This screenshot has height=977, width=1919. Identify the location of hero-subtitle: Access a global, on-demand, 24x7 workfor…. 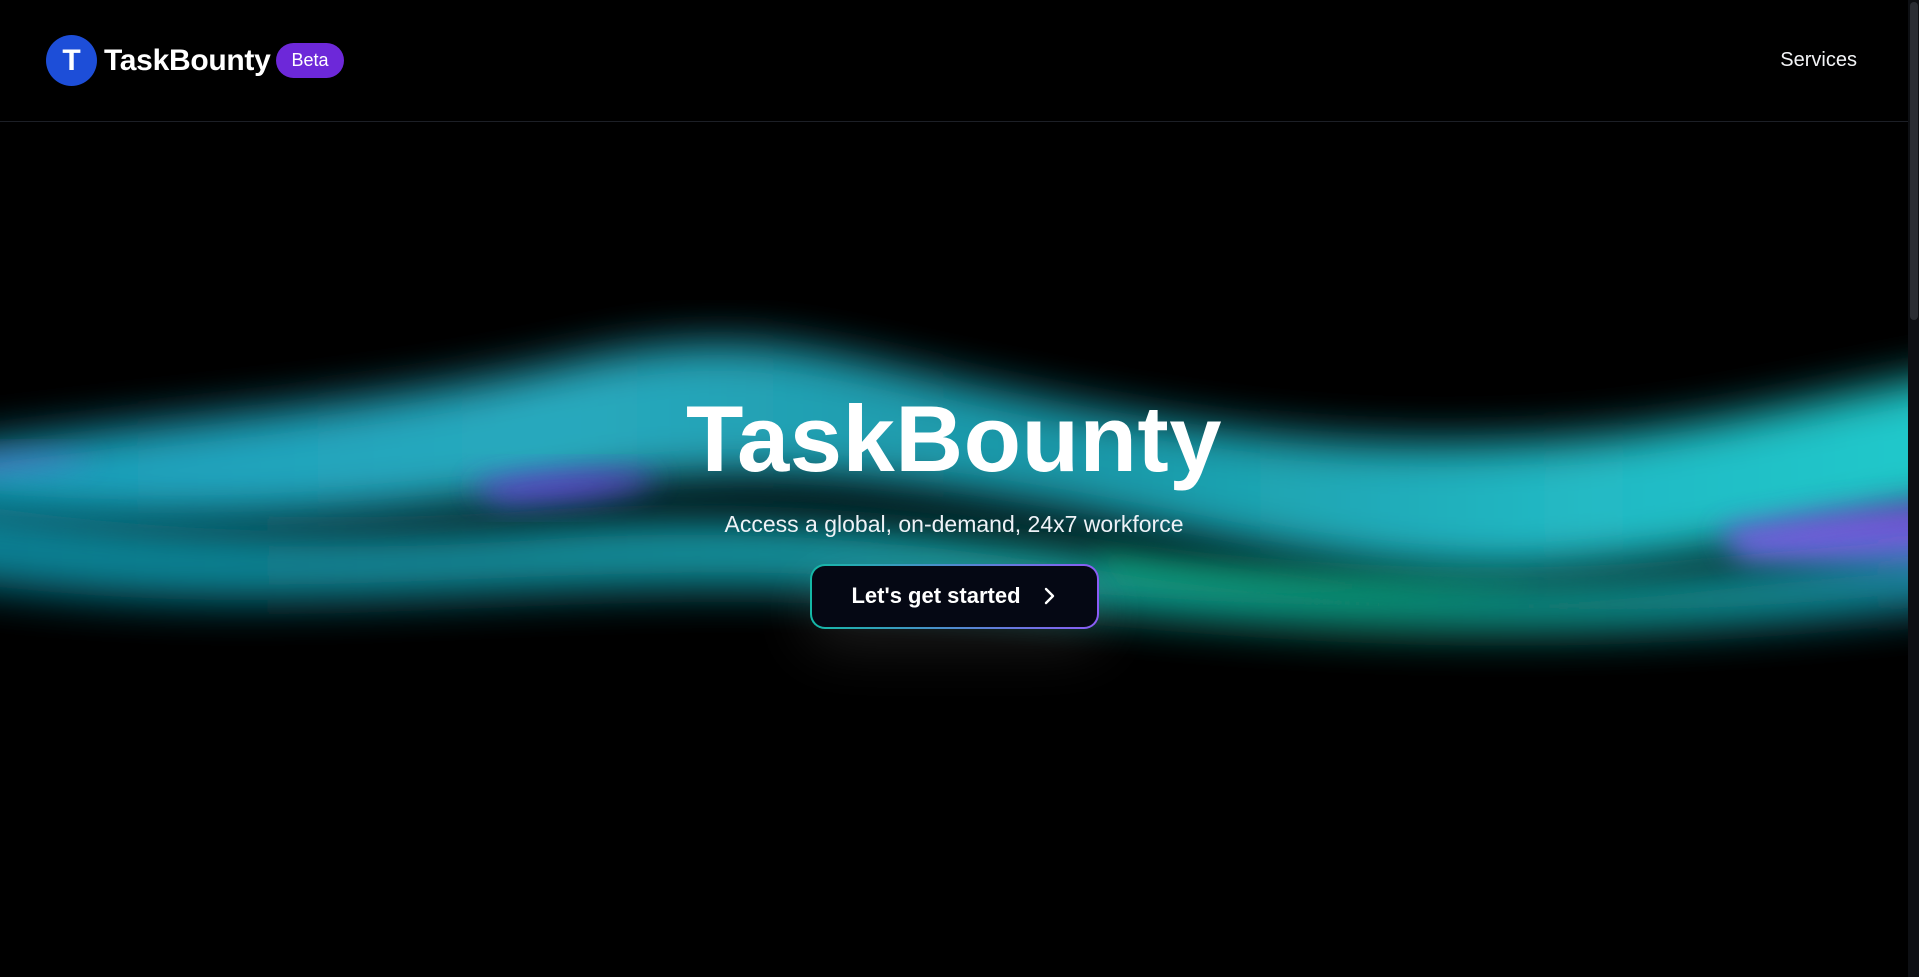
(954, 523).